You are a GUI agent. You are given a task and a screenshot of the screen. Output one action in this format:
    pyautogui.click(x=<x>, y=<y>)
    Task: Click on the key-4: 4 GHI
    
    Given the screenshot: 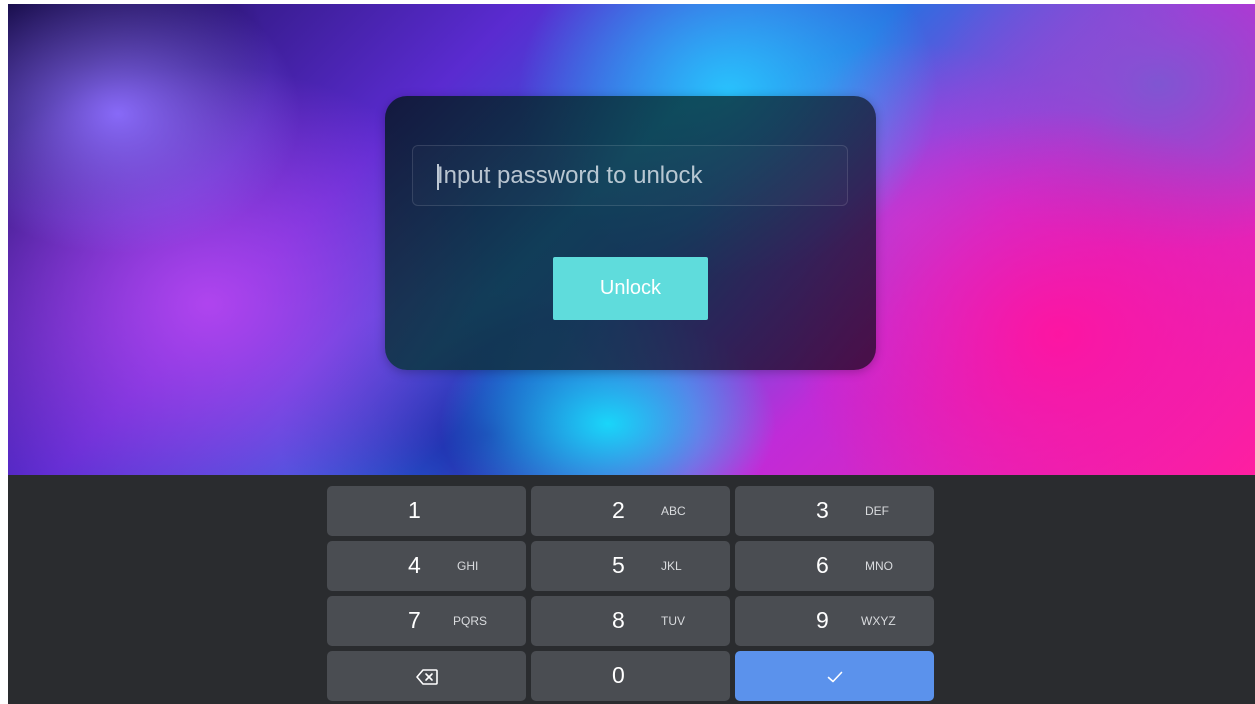 What is the action you would take?
    pyautogui.click(x=426, y=566)
    